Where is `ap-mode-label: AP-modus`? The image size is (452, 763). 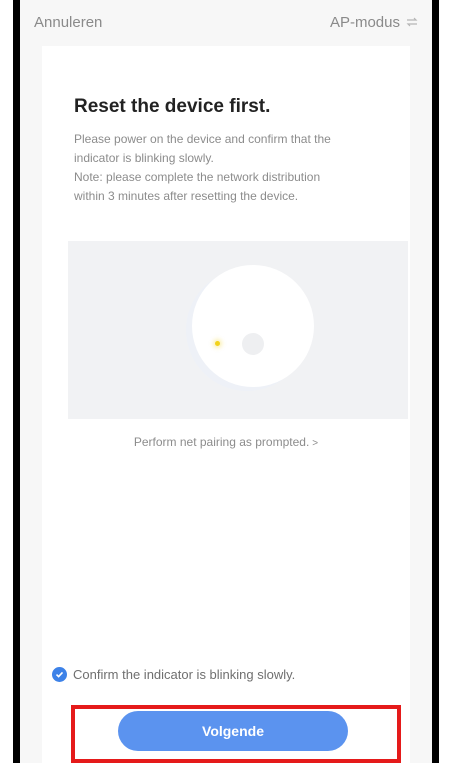
ap-mode-label: AP-modus is located at coordinates (364, 22).